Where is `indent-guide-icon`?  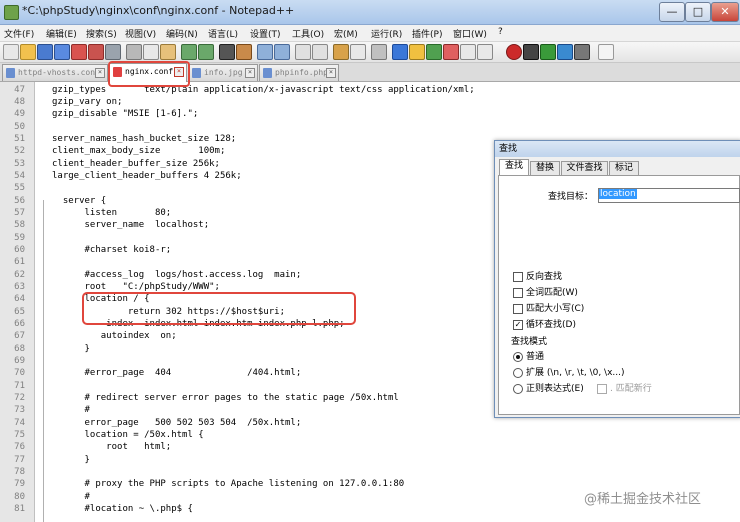
indent-guide-icon is located at coordinates (379, 52).